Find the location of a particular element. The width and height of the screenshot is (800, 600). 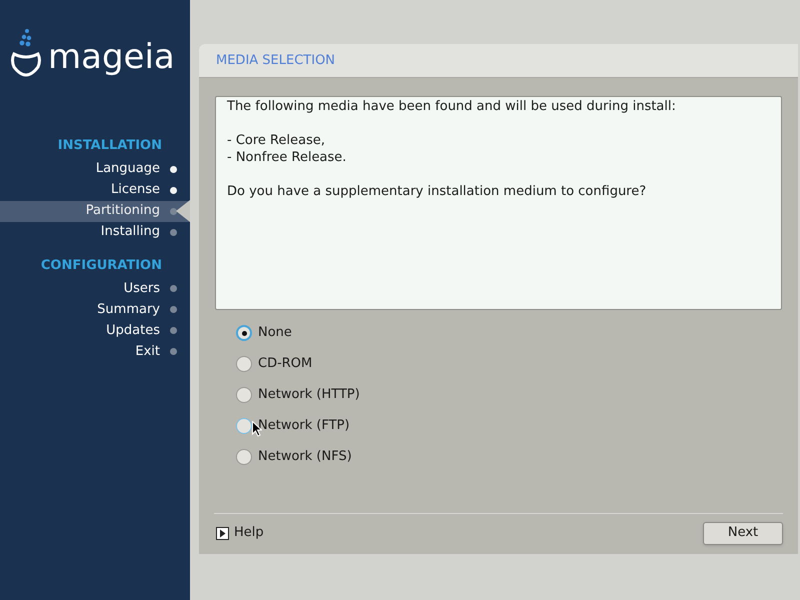

logo-text: mageia is located at coordinates (111, 57).